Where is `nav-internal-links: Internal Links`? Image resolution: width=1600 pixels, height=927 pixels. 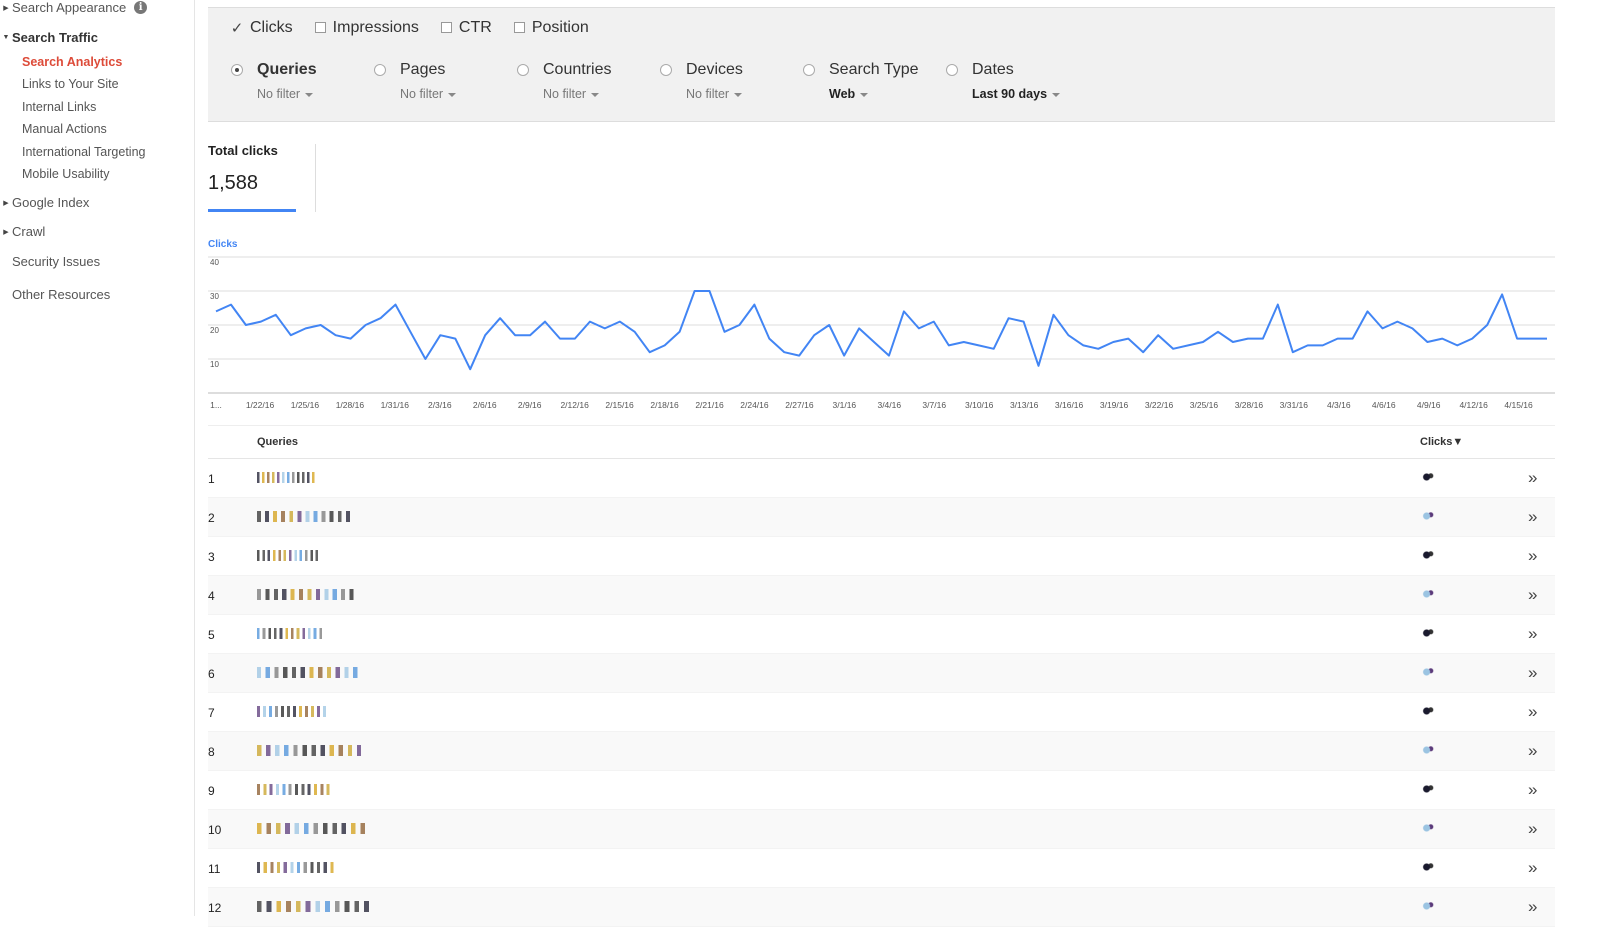 nav-internal-links: Internal Links is located at coordinates (59, 107).